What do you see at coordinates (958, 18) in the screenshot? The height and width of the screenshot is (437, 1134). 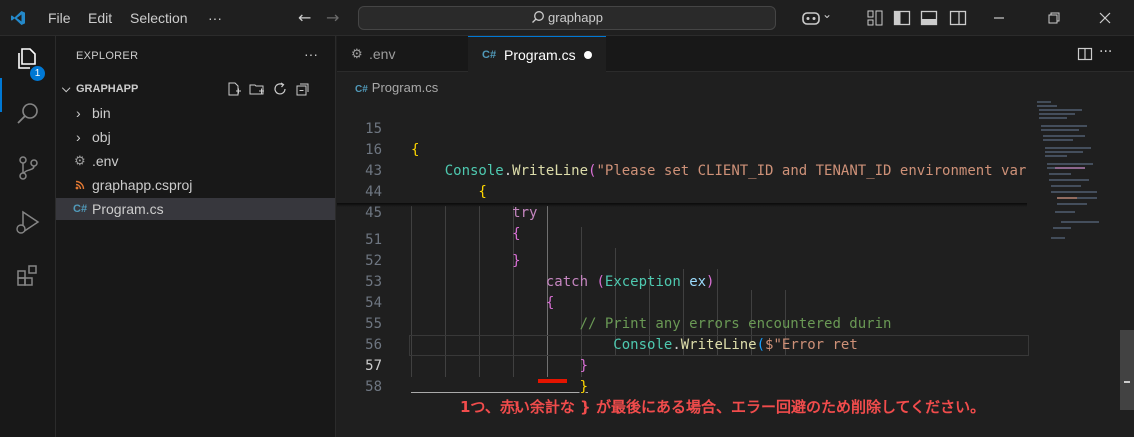 I see `toggle-secondary-sidebar-icon` at bounding box center [958, 18].